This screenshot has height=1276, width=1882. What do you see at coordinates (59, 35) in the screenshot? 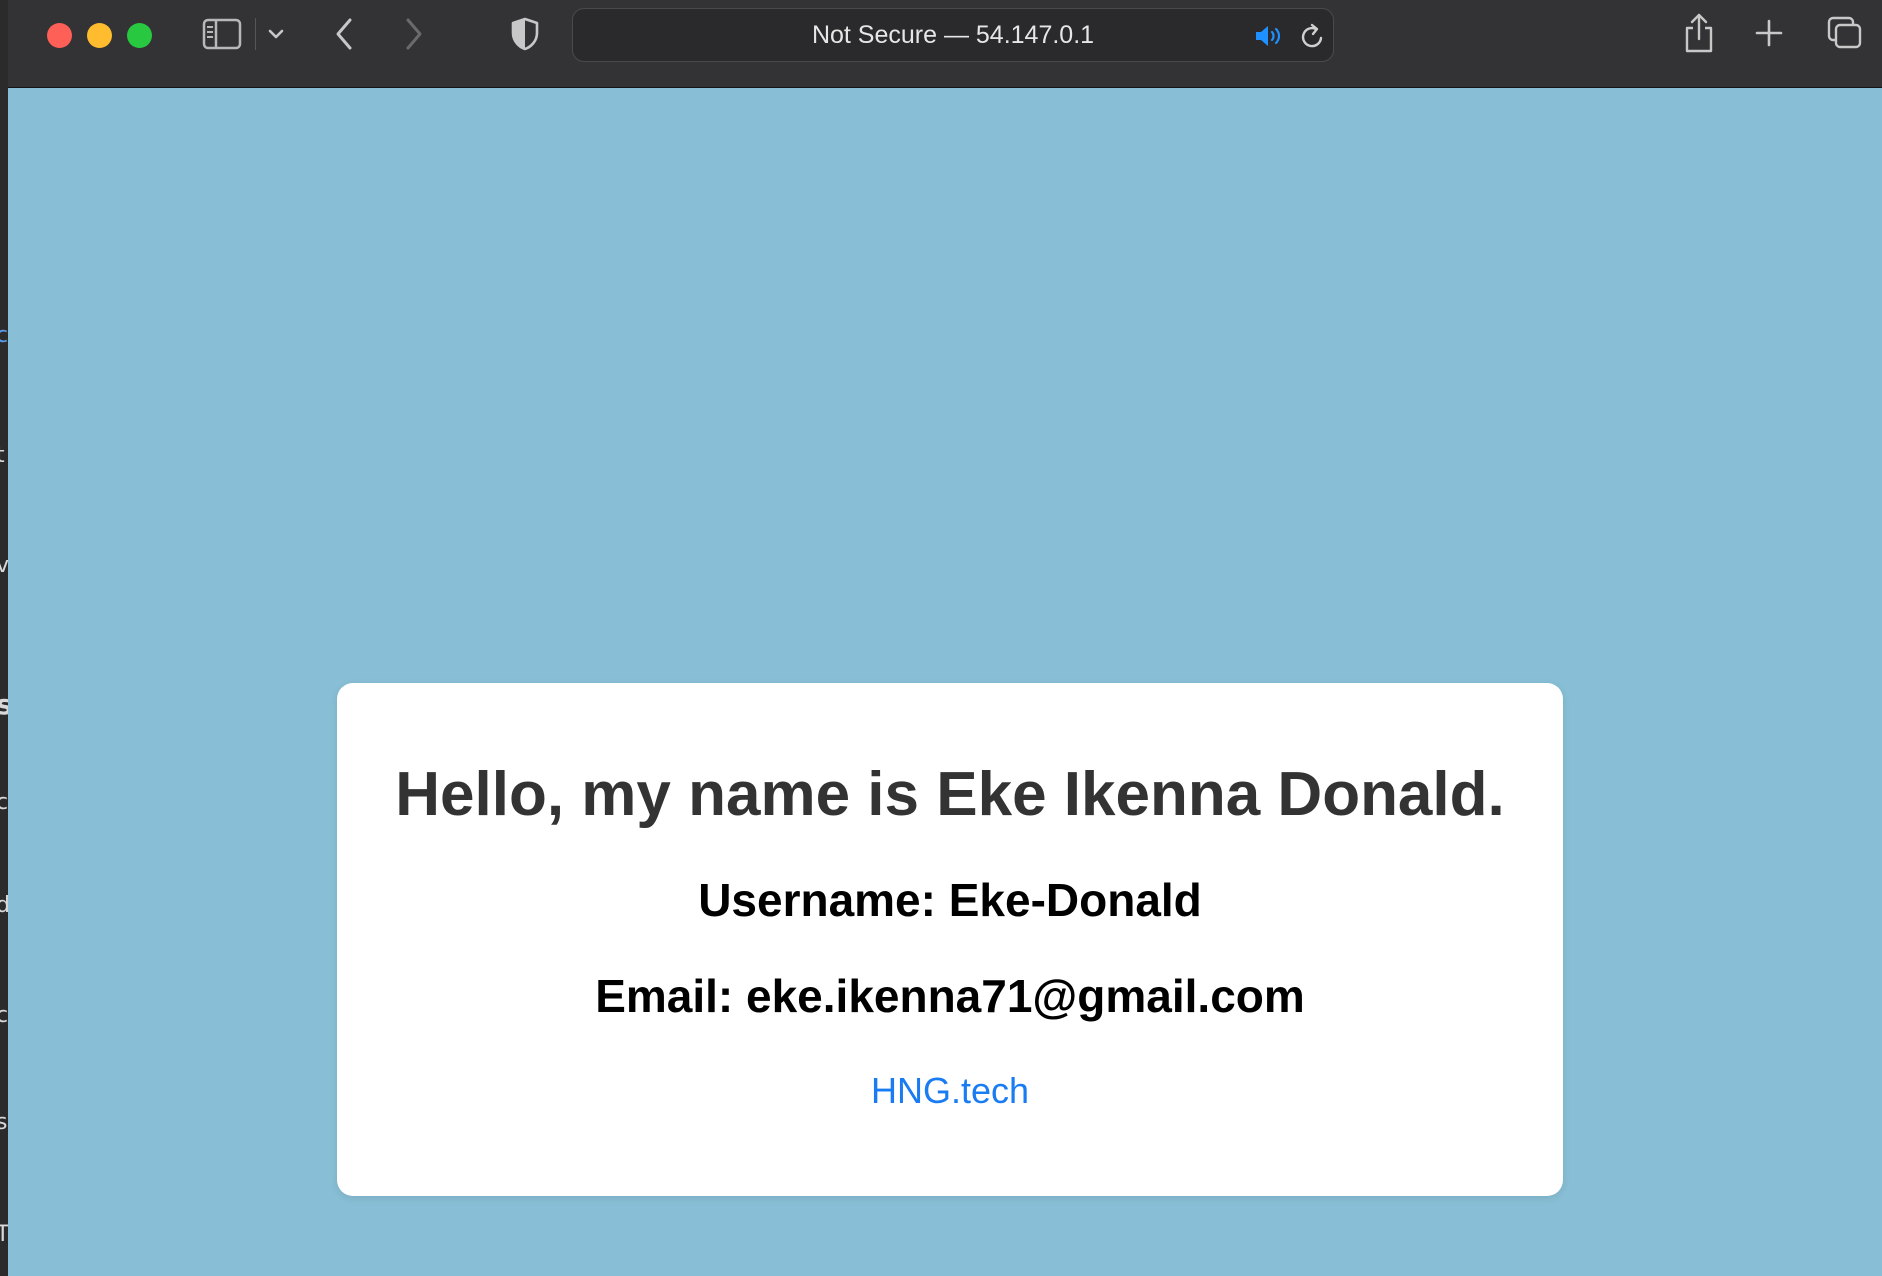
I see `close-window-button` at bounding box center [59, 35].